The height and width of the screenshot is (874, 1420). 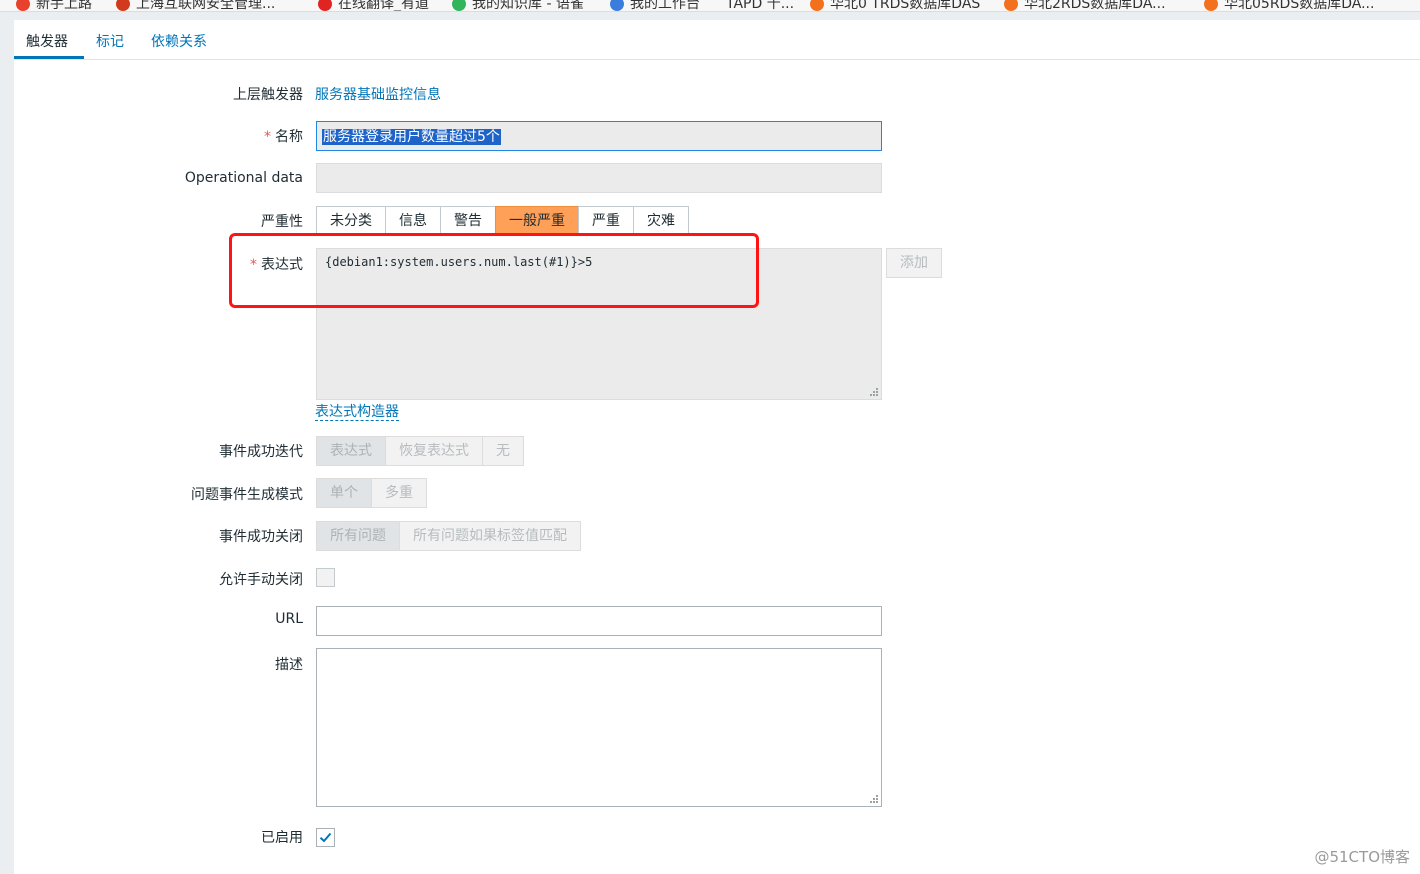 I want to click on yuque-icon, so click(x=459, y=5).